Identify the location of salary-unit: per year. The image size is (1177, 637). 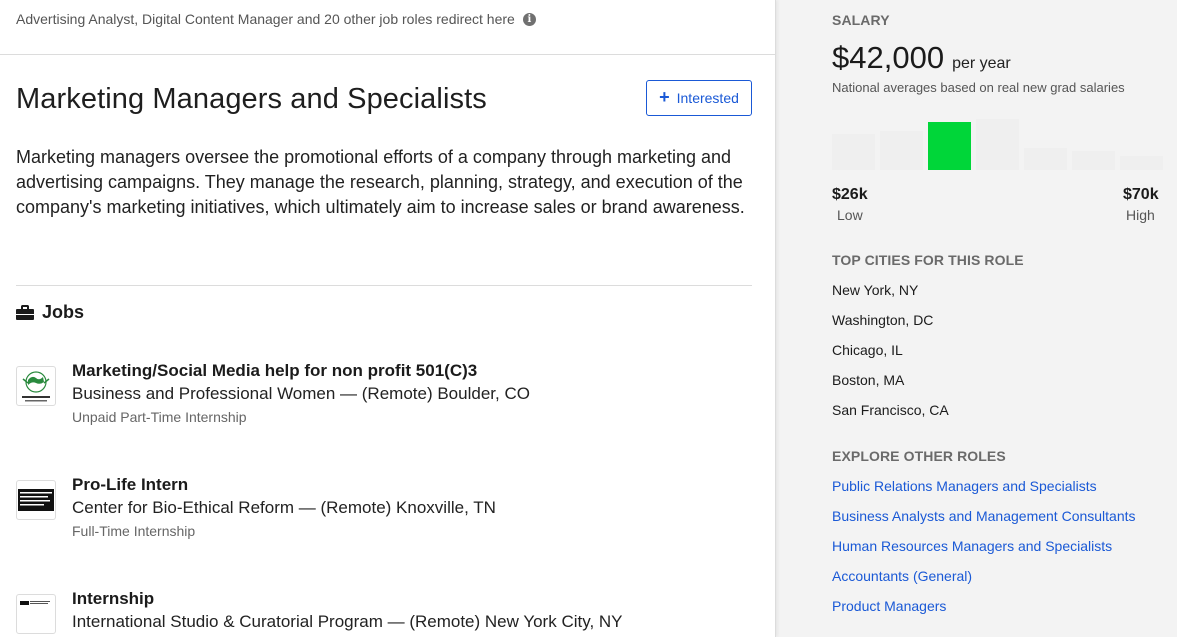
(981, 63).